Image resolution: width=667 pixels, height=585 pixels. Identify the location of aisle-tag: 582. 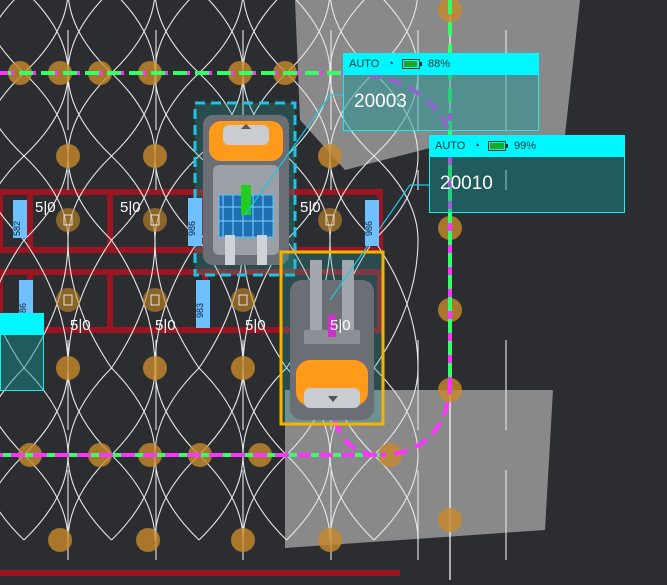
(19, 219).